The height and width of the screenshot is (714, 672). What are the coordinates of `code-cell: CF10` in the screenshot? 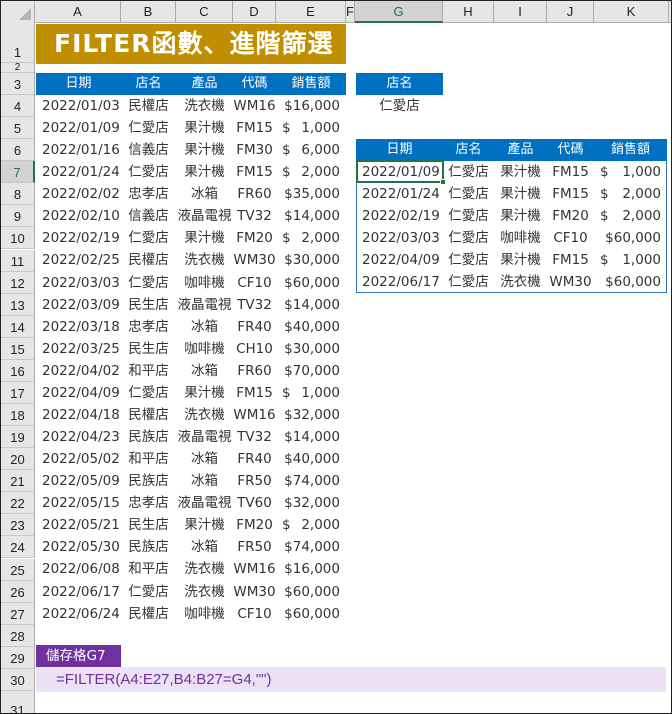 It's located at (570, 238).